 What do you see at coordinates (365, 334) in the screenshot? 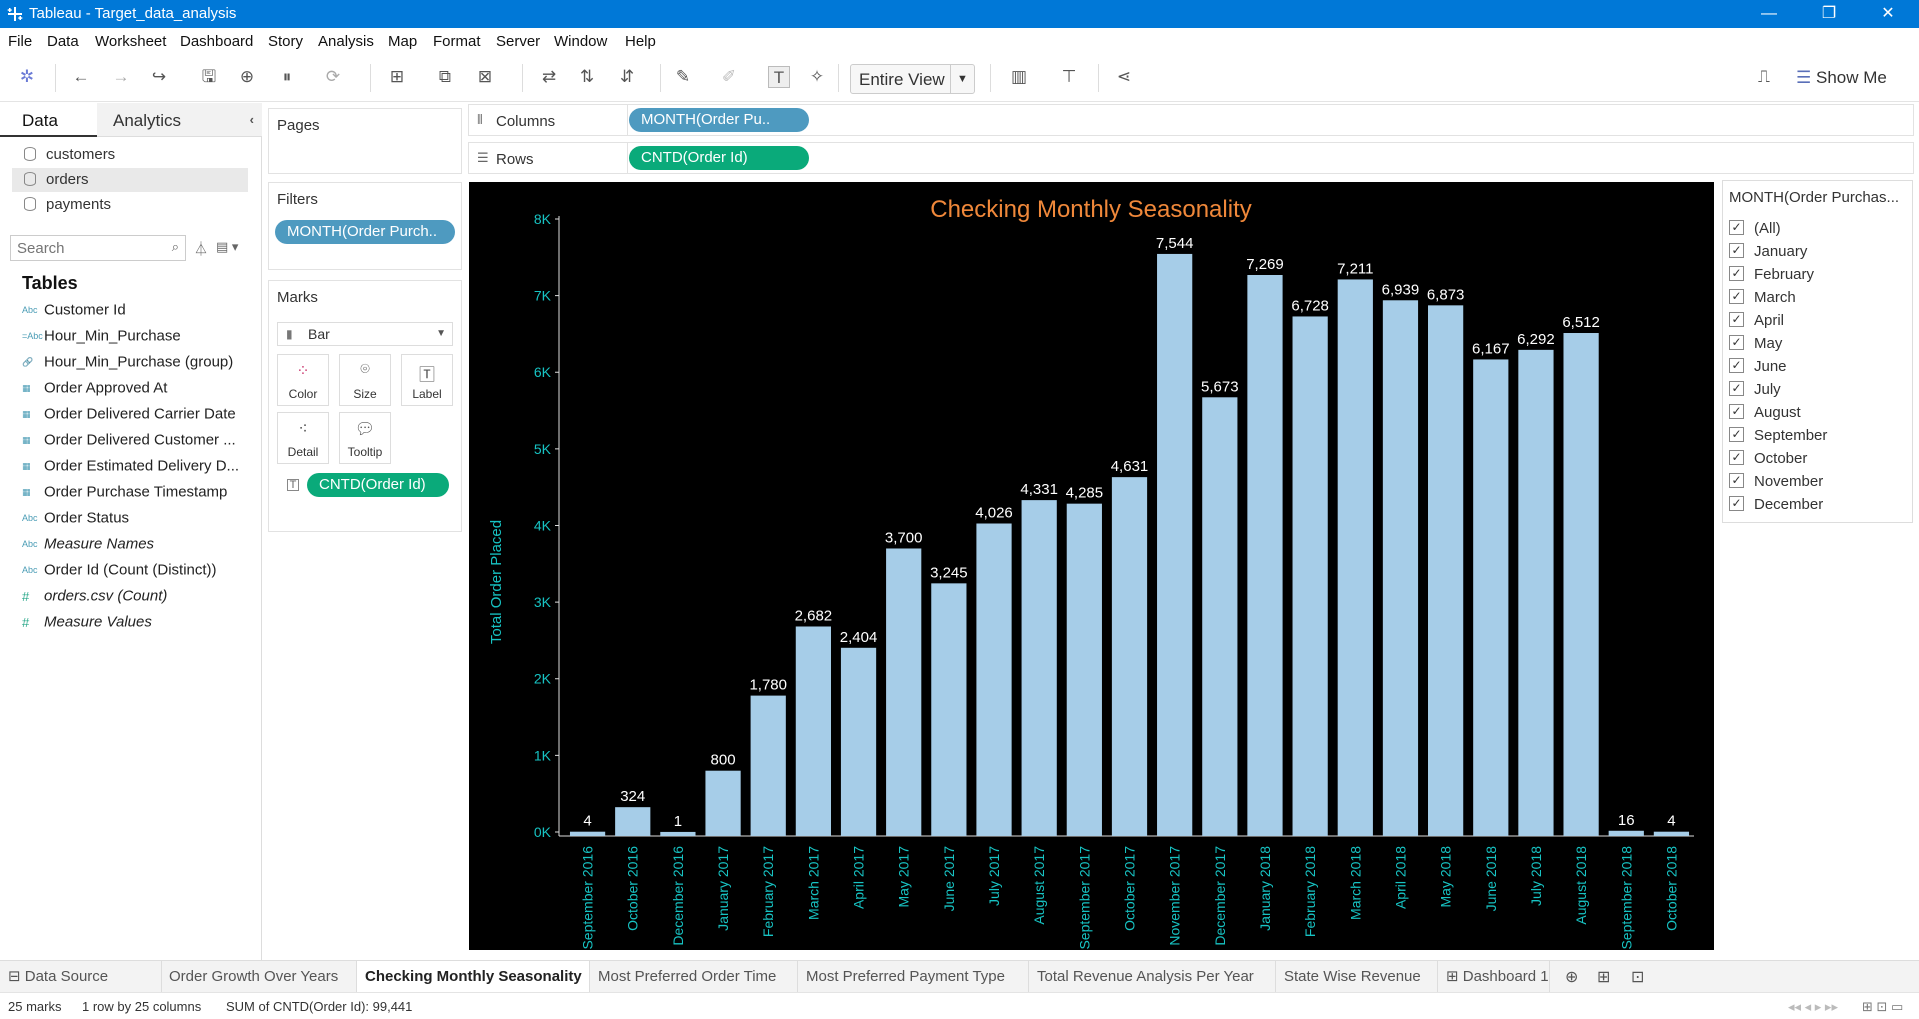
I see `mark-type-dropdown: ▮ Bar ▼` at bounding box center [365, 334].